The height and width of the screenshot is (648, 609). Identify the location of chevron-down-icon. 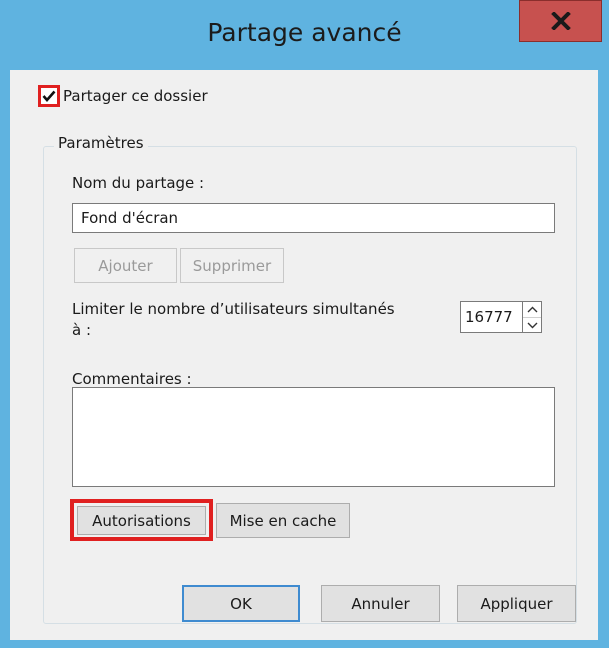
(532, 325).